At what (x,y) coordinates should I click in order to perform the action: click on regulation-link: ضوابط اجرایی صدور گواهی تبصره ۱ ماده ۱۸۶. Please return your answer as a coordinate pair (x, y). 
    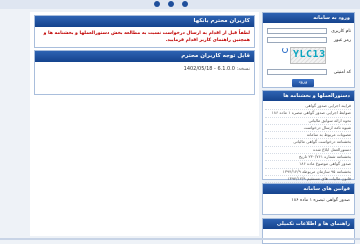
    Looking at the image, I should click on (308, 114).